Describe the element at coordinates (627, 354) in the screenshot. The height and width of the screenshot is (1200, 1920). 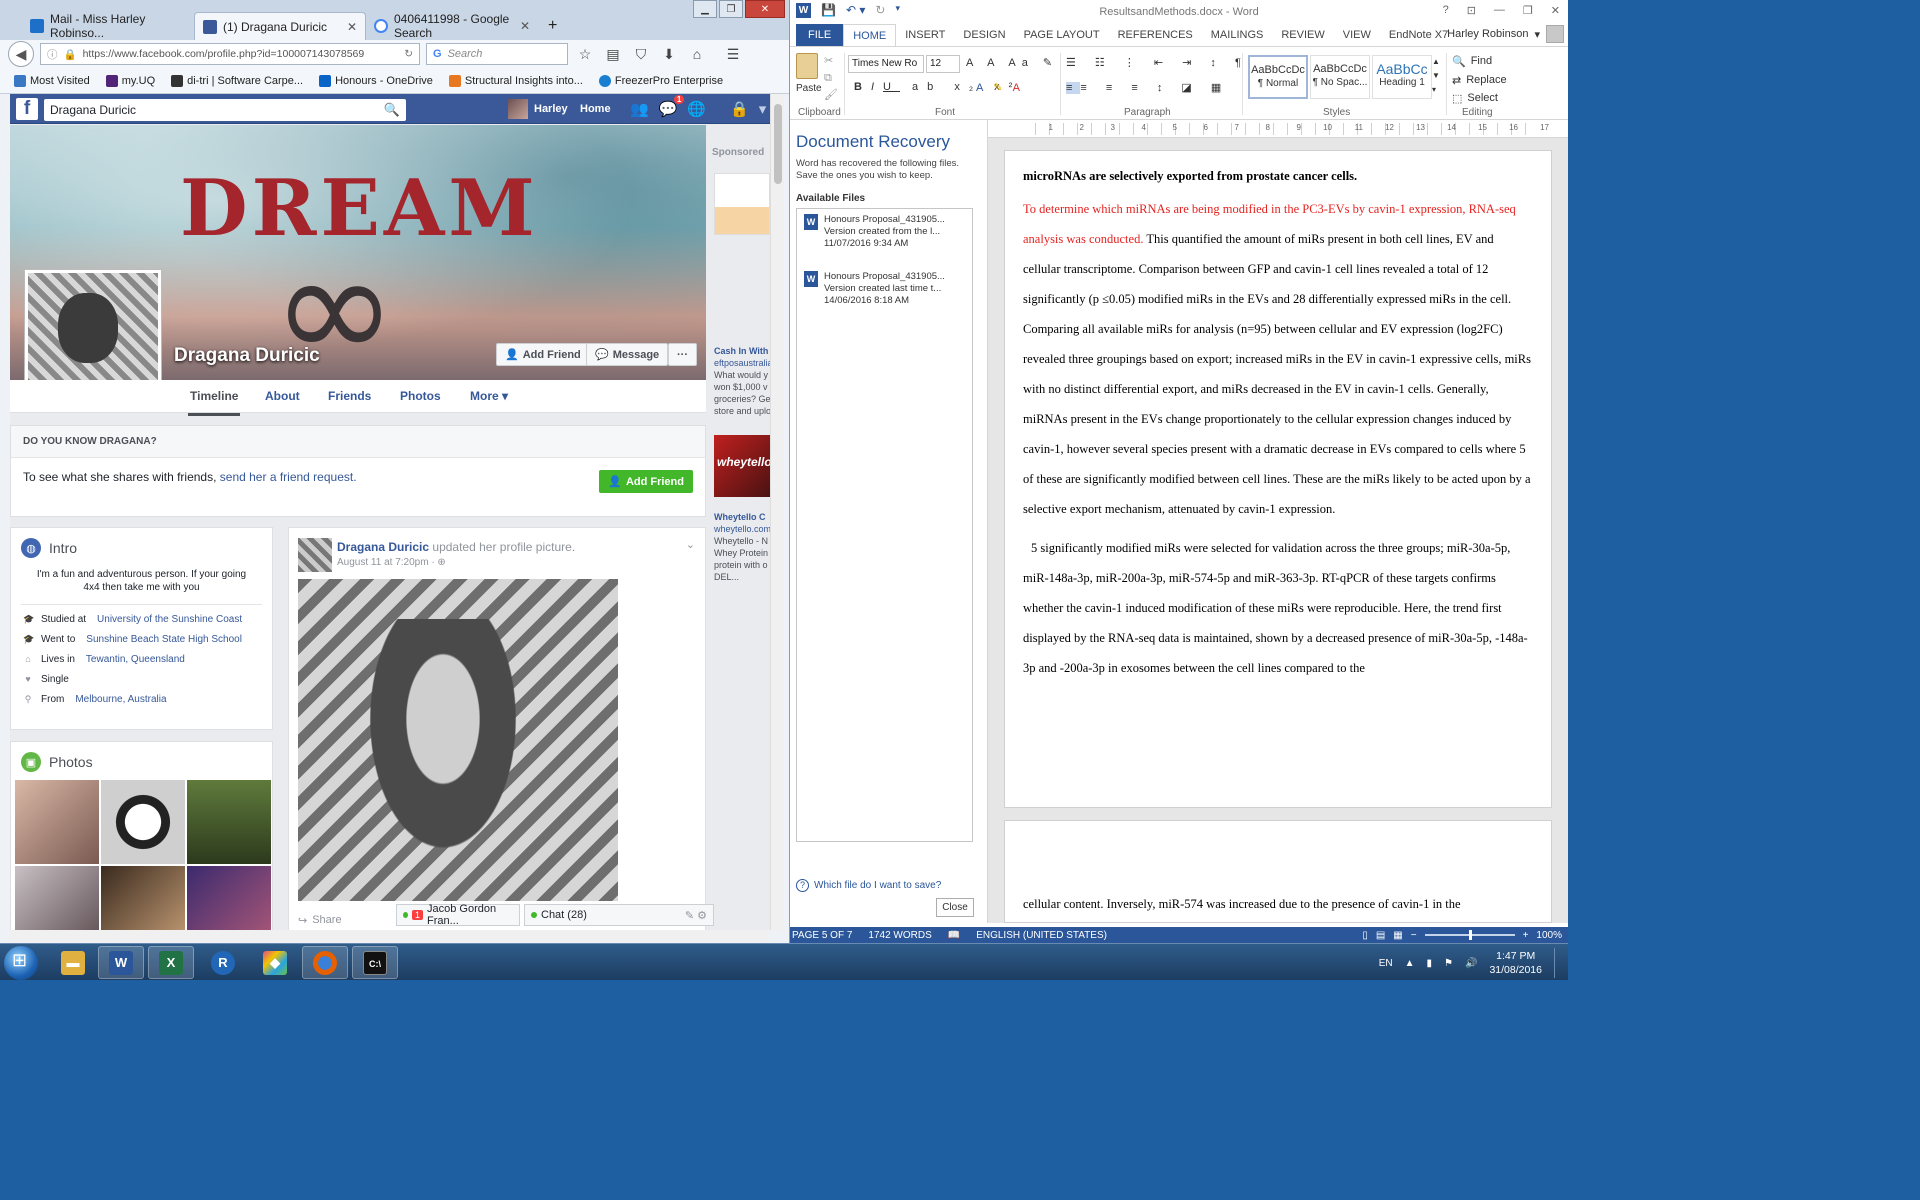
I see `message-button: 💬 Message` at that location.